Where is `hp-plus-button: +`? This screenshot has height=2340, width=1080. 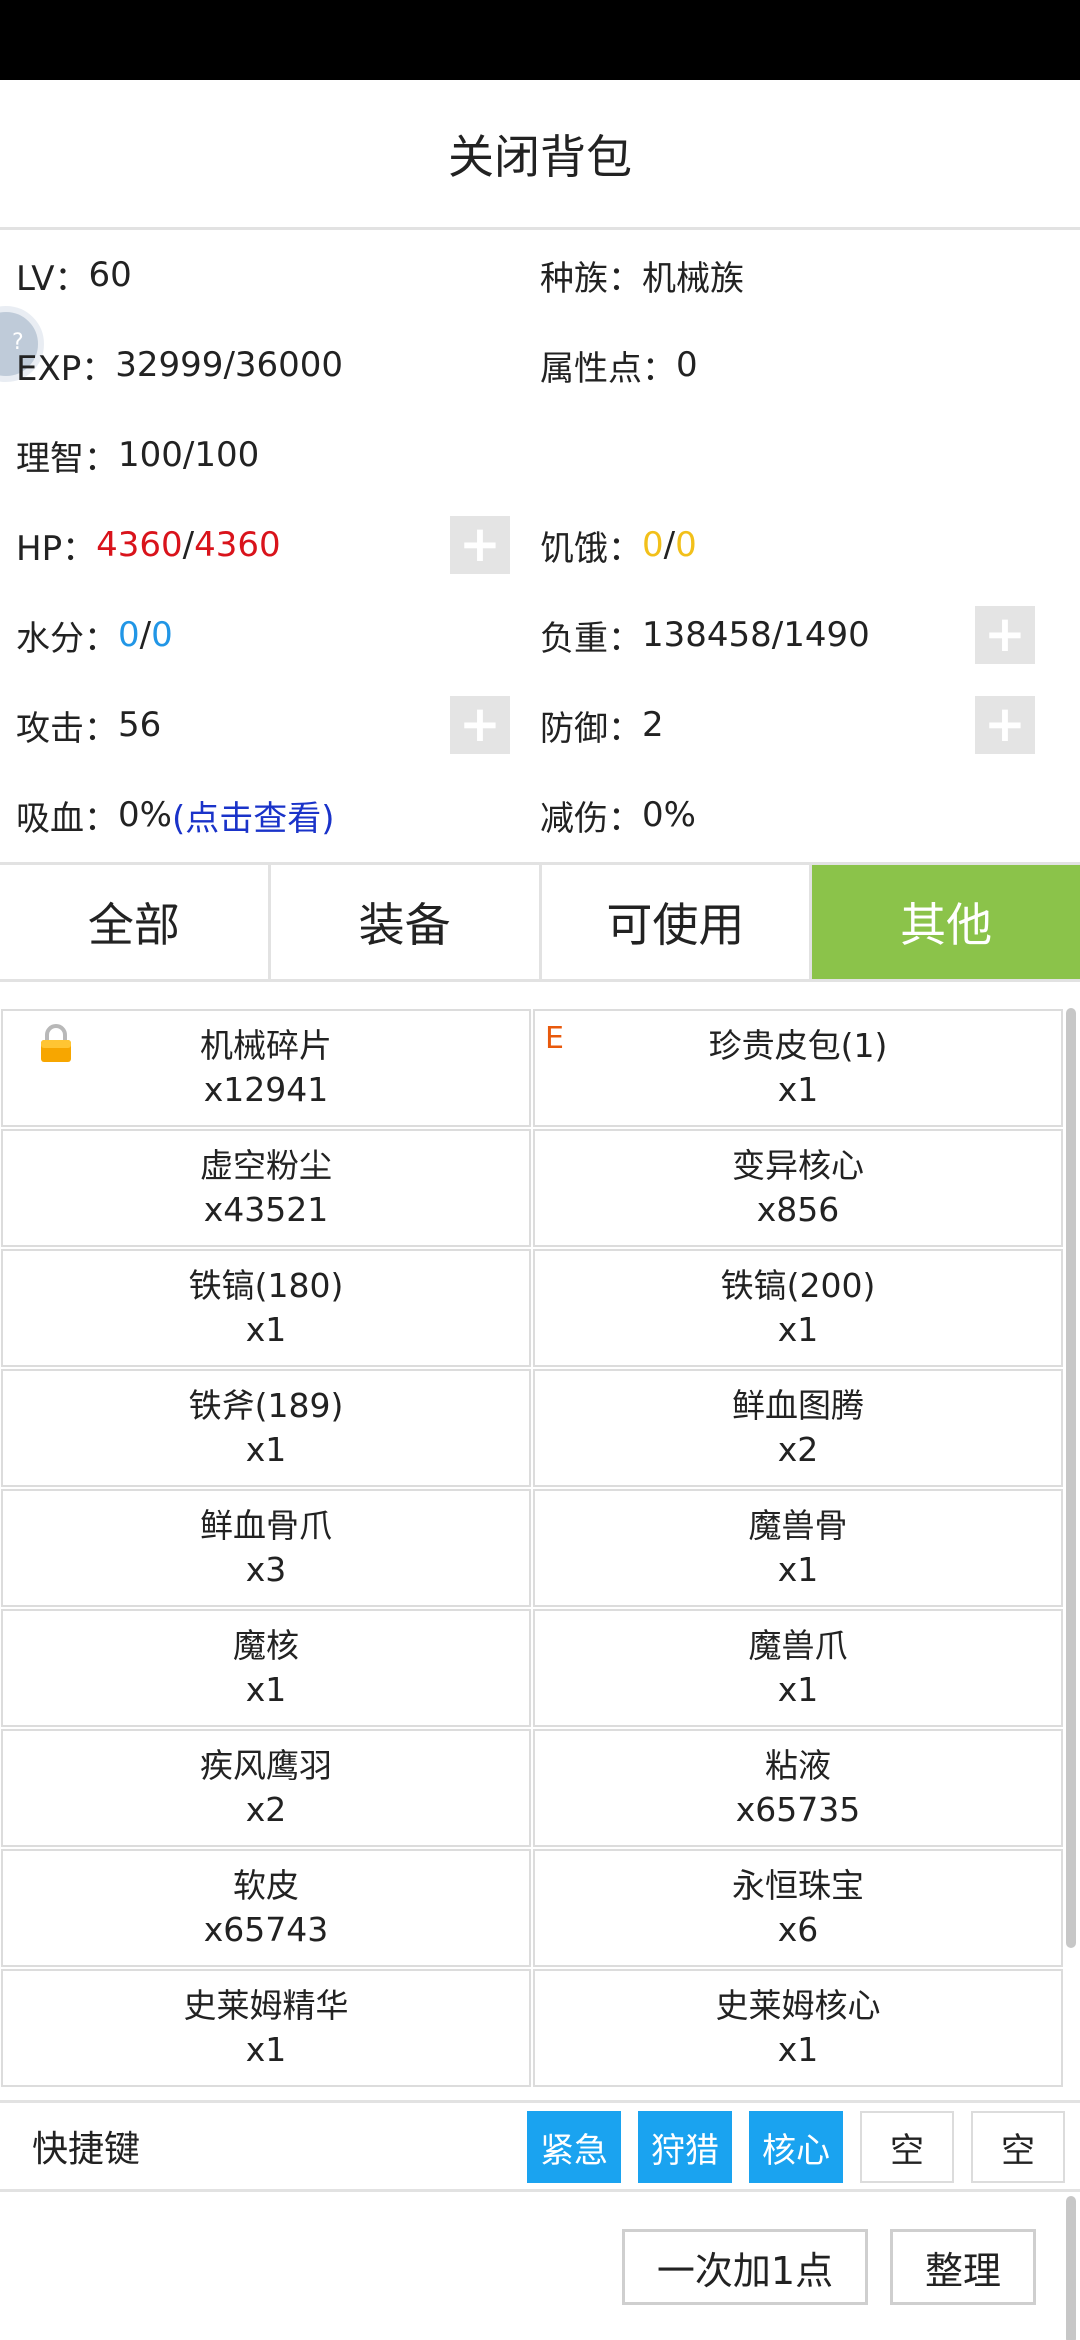 hp-plus-button: + is located at coordinates (480, 545).